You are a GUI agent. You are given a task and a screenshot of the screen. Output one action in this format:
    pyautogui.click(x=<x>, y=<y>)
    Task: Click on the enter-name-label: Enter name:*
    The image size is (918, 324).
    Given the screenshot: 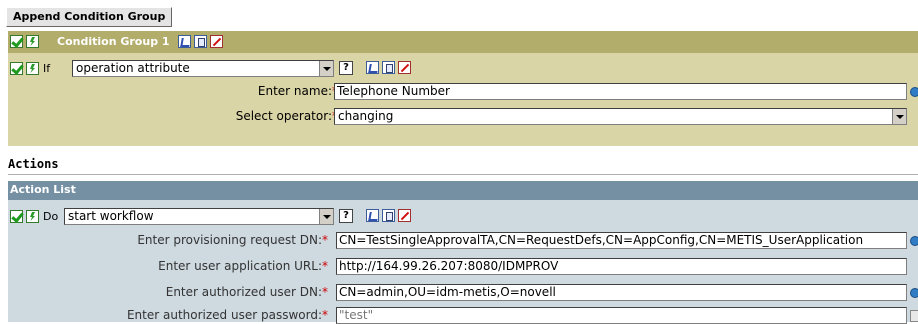 What is the action you would take?
    pyautogui.click(x=297, y=91)
    